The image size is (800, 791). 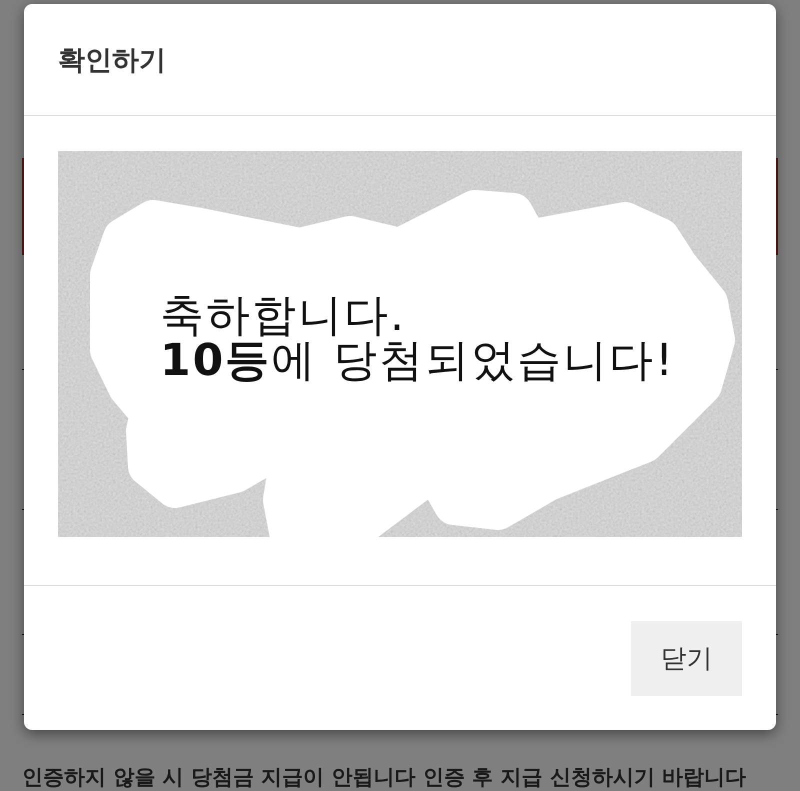 I want to click on notice-text: 인증하지 않을 시 당첨금 지급이 안됩니다 인증 후 지급 신청하시기 바랍니다, so click(x=385, y=777).